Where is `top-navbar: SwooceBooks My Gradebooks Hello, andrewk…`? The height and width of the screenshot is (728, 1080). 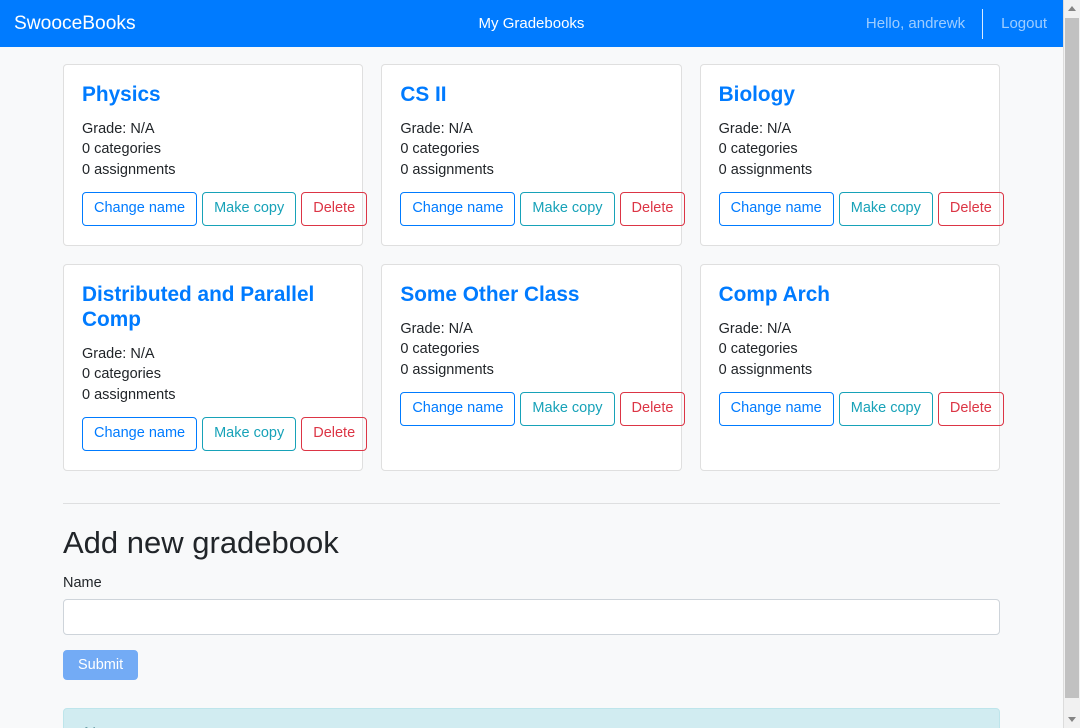 top-navbar: SwooceBooks My Gradebooks Hello, andrewk… is located at coordinates (531, 23).